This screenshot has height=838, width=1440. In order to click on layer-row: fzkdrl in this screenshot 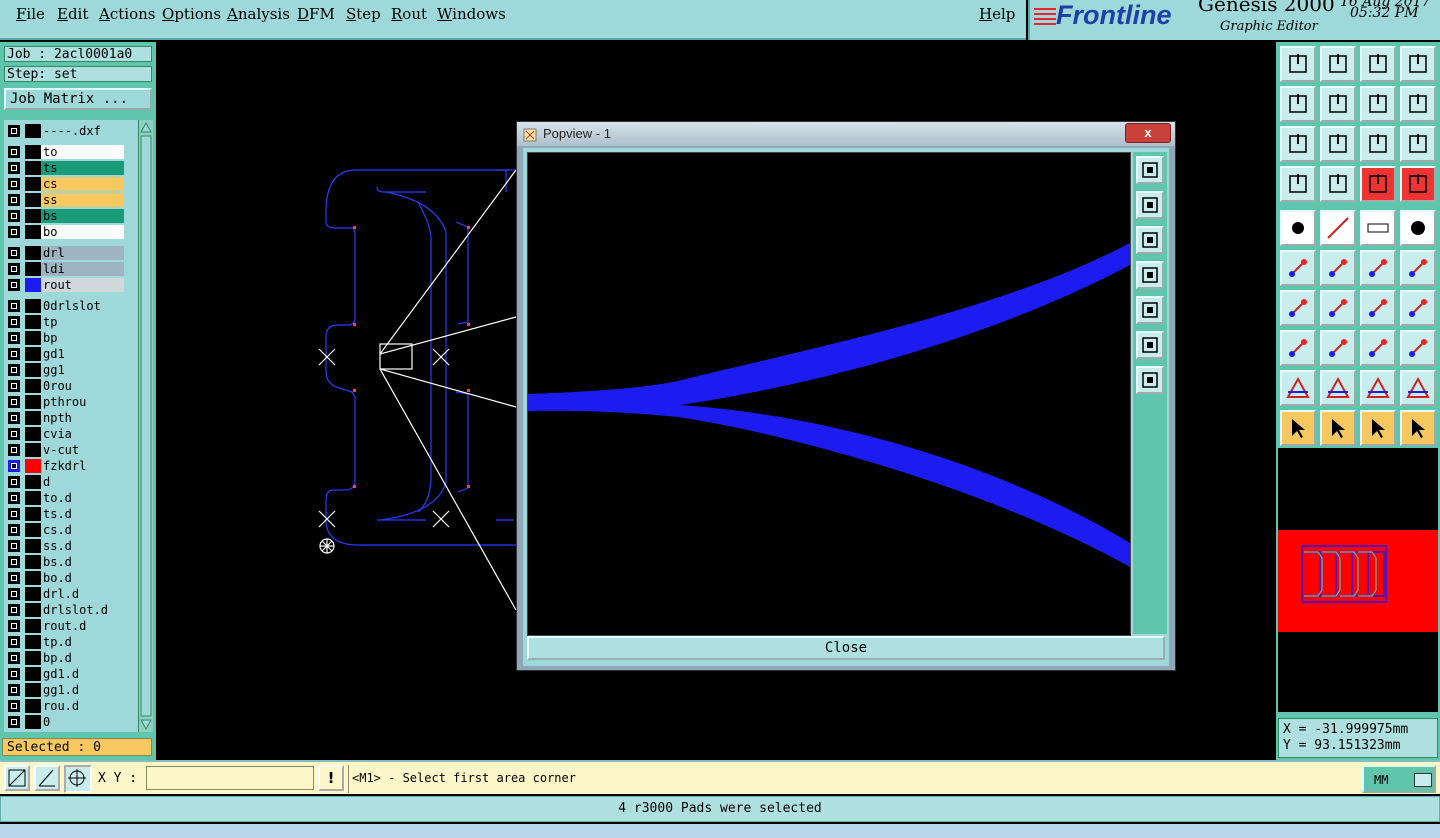, I will do `click(66, 466)`.